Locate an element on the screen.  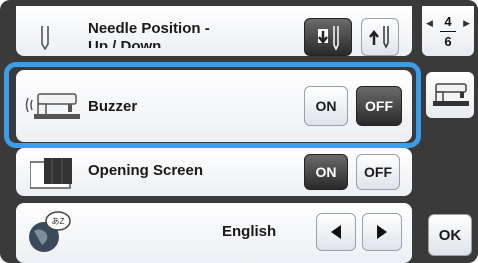
page-indicator: ◀ ▶ 4 6 is located at coordinates (448, 31).